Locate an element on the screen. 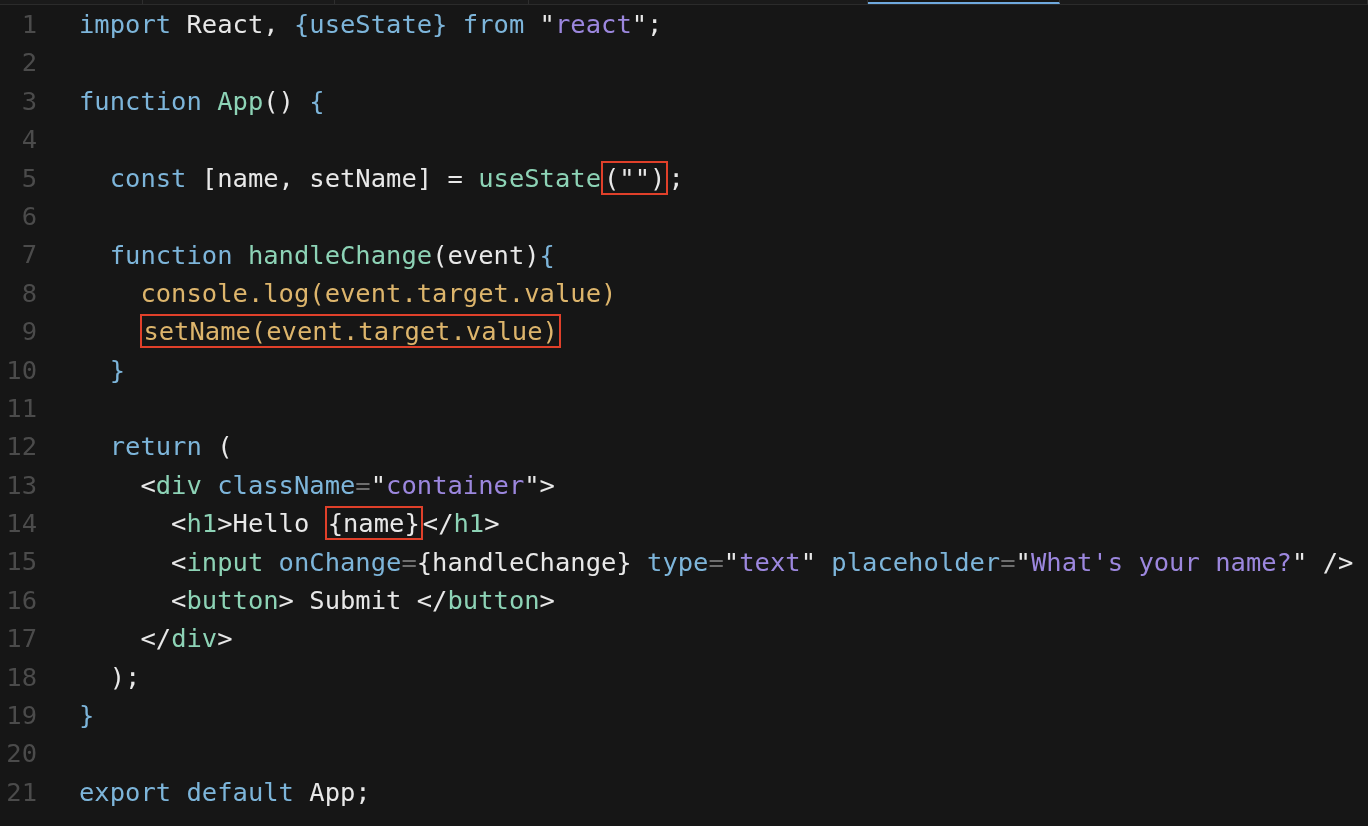 The height and width of the screenshot is (826, 1368). code-line: <div className="container"> is located at coordinates (347, 485).